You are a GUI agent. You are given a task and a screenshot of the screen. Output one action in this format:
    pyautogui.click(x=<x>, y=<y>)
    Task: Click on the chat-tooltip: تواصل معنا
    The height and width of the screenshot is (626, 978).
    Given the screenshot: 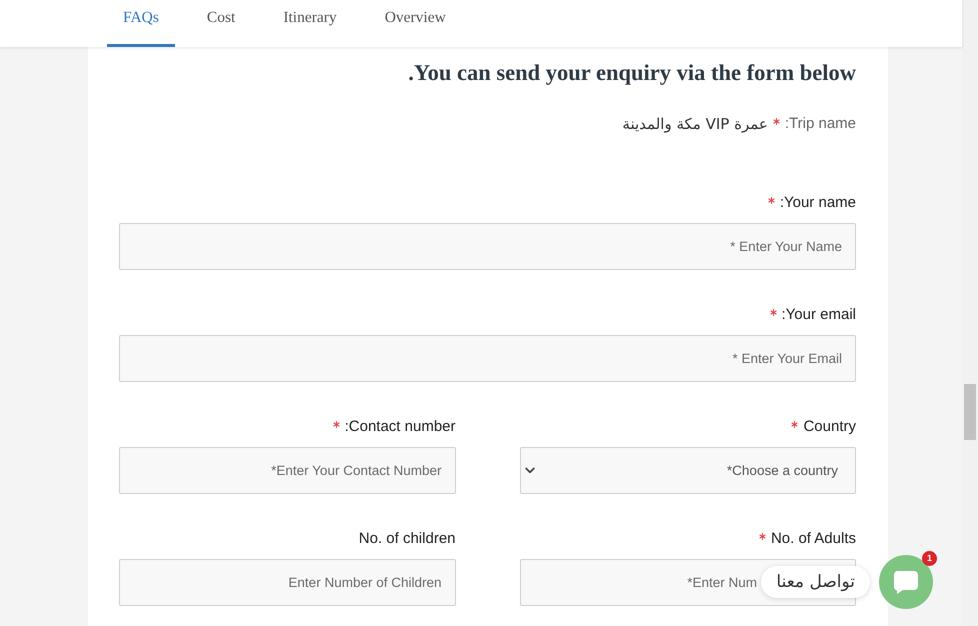 What is the action you would take?
    pyautogui.click(x=815, y=582)
    